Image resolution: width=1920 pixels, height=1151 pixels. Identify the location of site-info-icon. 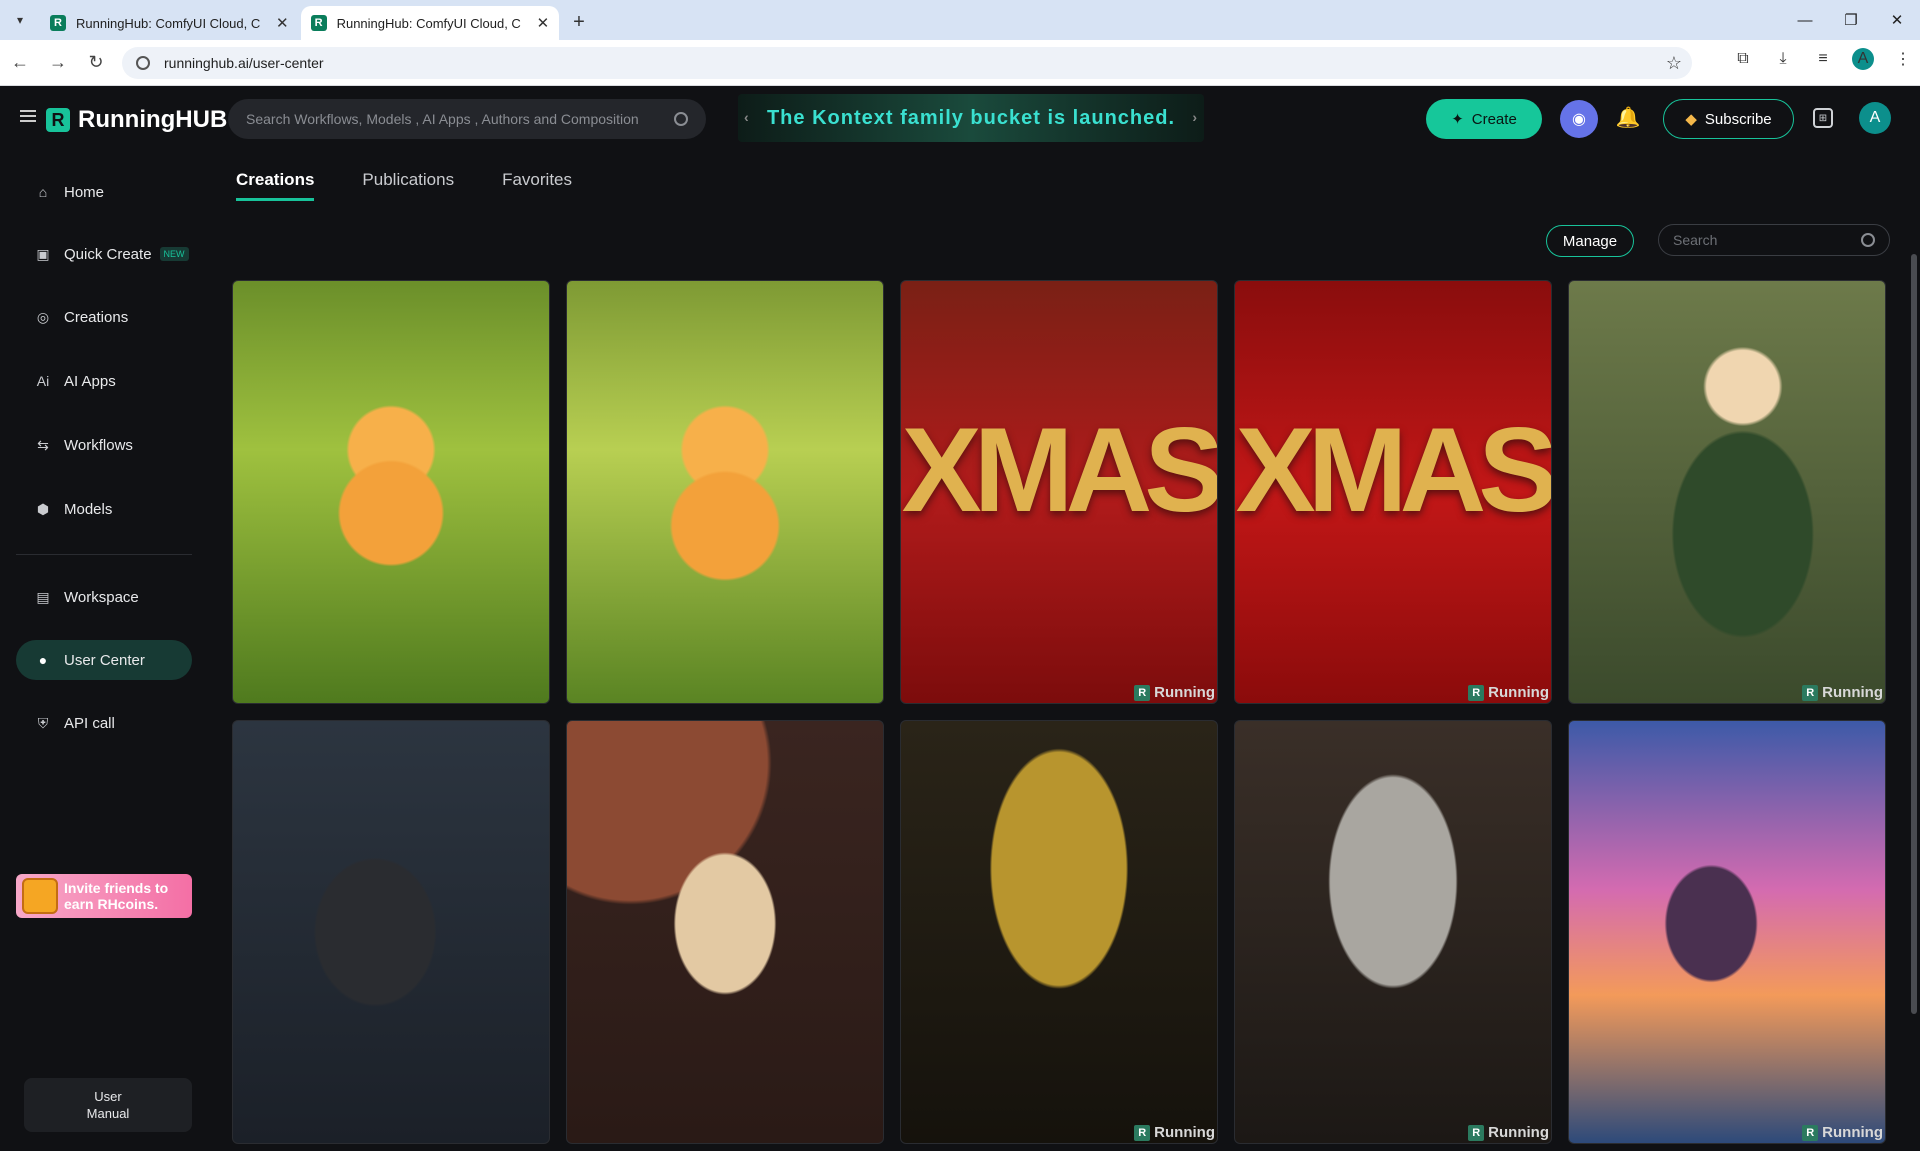
(143, 63).